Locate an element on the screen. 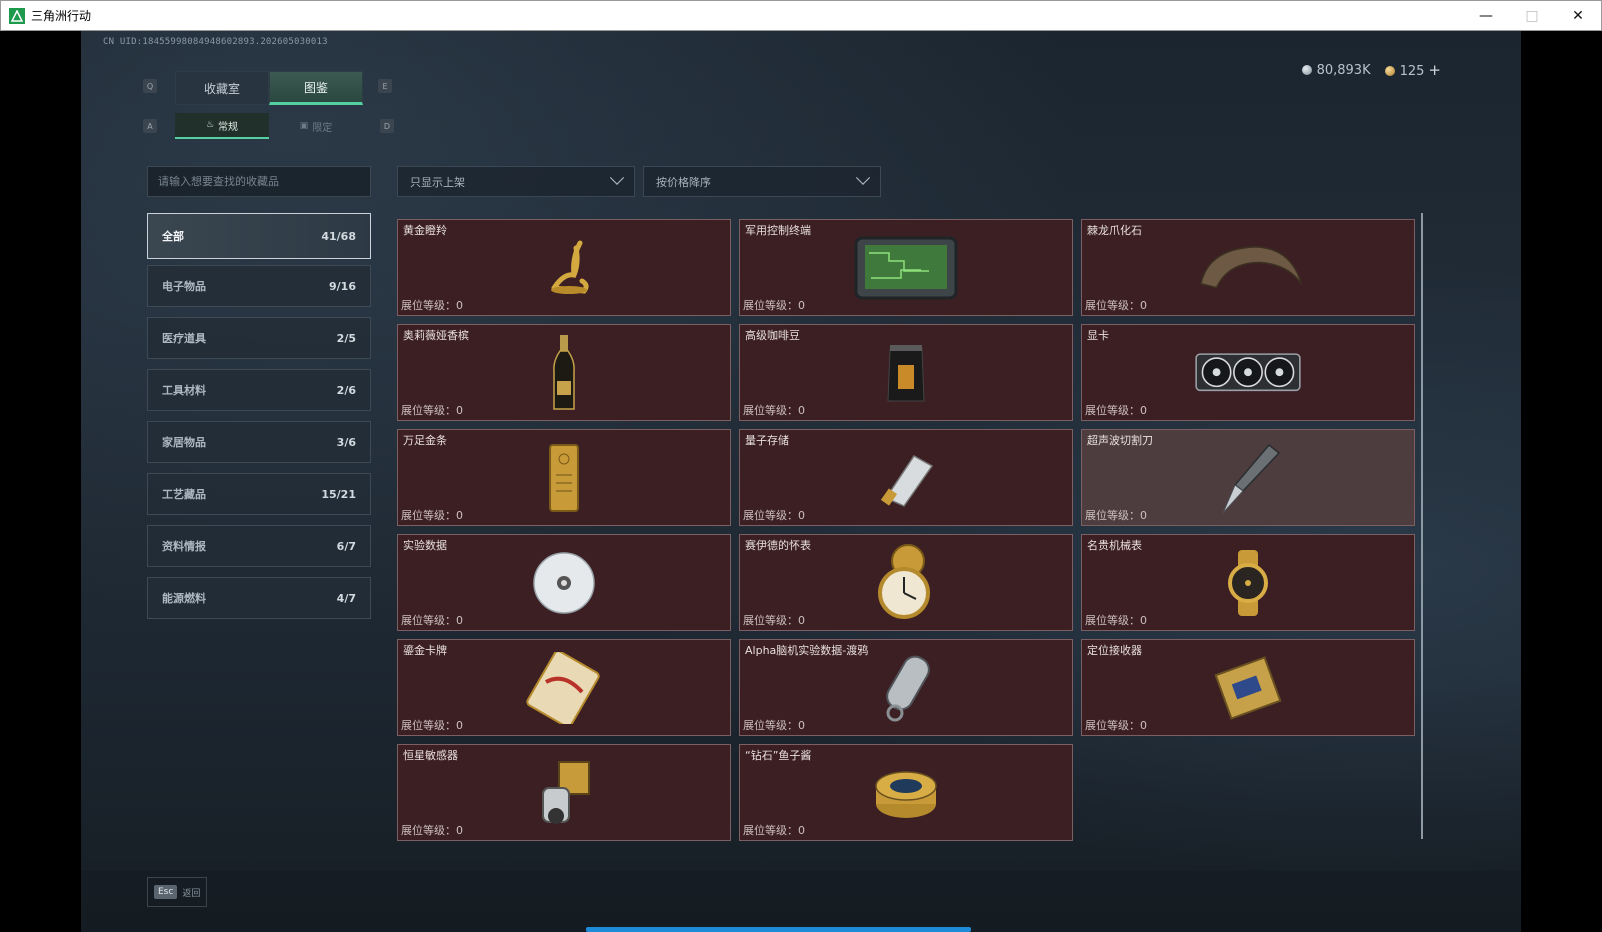 This screenshot has width=1602, height=932. search-input is located at coordinates (259, 181).